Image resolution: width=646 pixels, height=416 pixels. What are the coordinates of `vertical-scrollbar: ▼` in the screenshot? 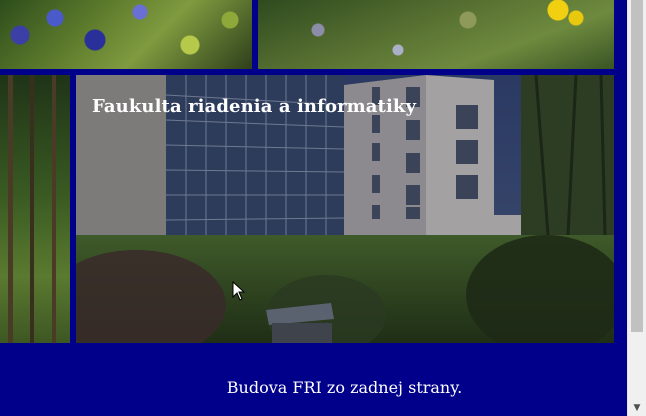 It's located at (636, 208).